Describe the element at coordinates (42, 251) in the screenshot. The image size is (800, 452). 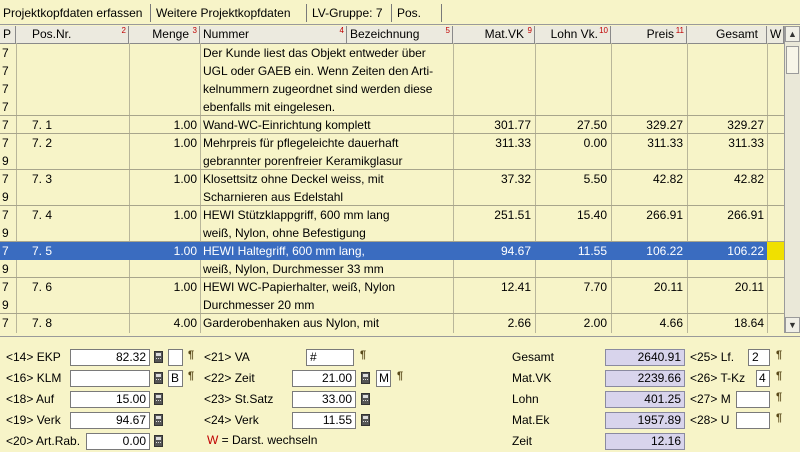
I see `cell-posnr: 7. 5` at that location.